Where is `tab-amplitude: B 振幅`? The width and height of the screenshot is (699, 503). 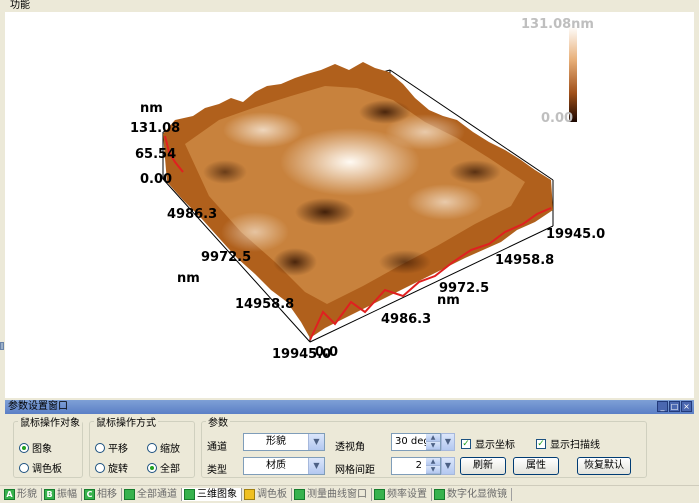 tab-amplitude: B 振幅 is located at coordinates (62, 494).